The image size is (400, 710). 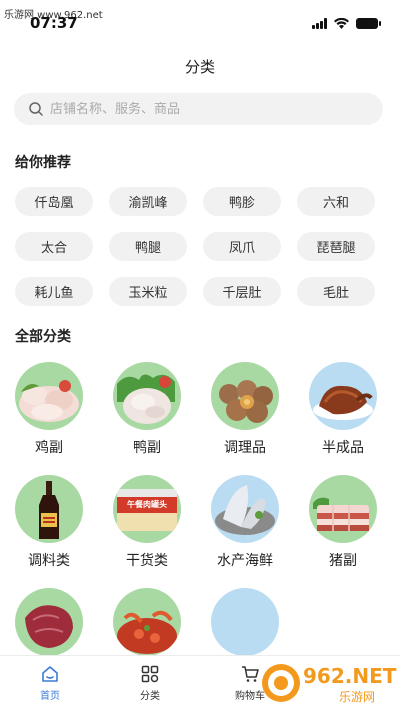 What do you see at coordinates (43, 163) in the screenshot?
I see `recommend-section-title: 给你推荐` at bounding box center [43, 163].